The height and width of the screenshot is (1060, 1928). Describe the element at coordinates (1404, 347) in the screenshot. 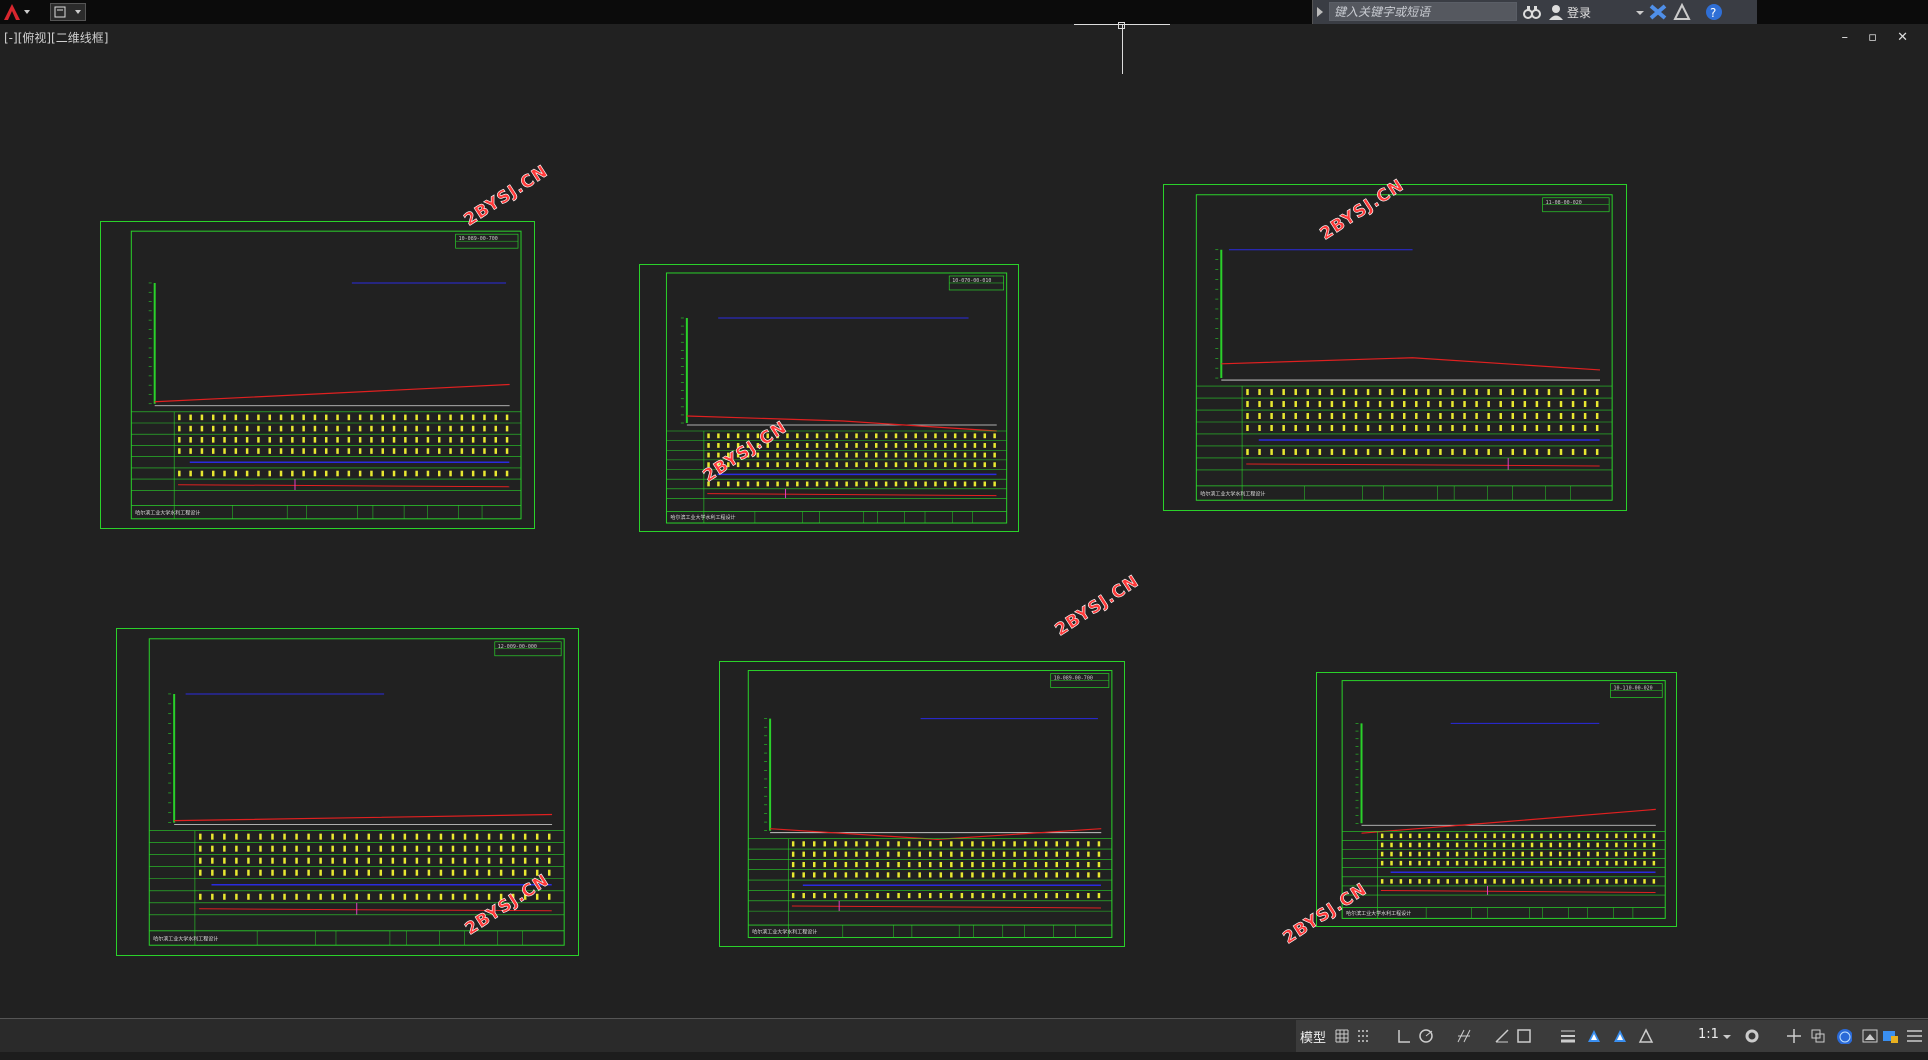

I see `sheet-drawing: 11-08-00-020 哈尔滨工业大学水利工程设计` at that location.